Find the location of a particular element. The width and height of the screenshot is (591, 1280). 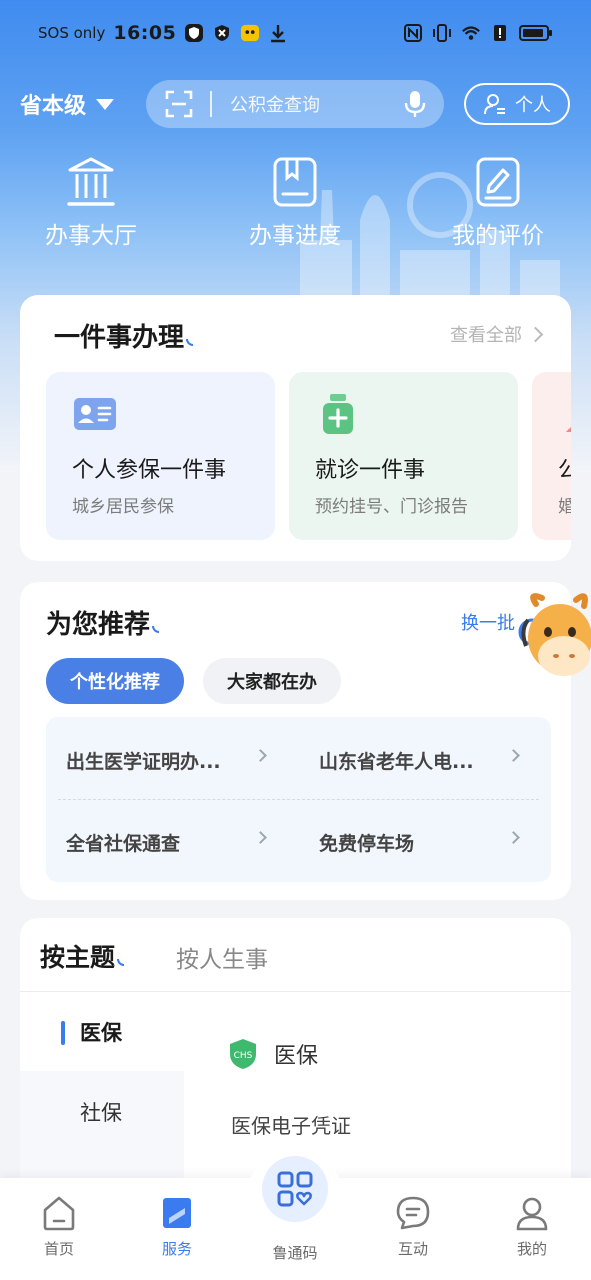

medical-e-voucher-link: 医保电子凭证 is located at coordinates (291, 1124).